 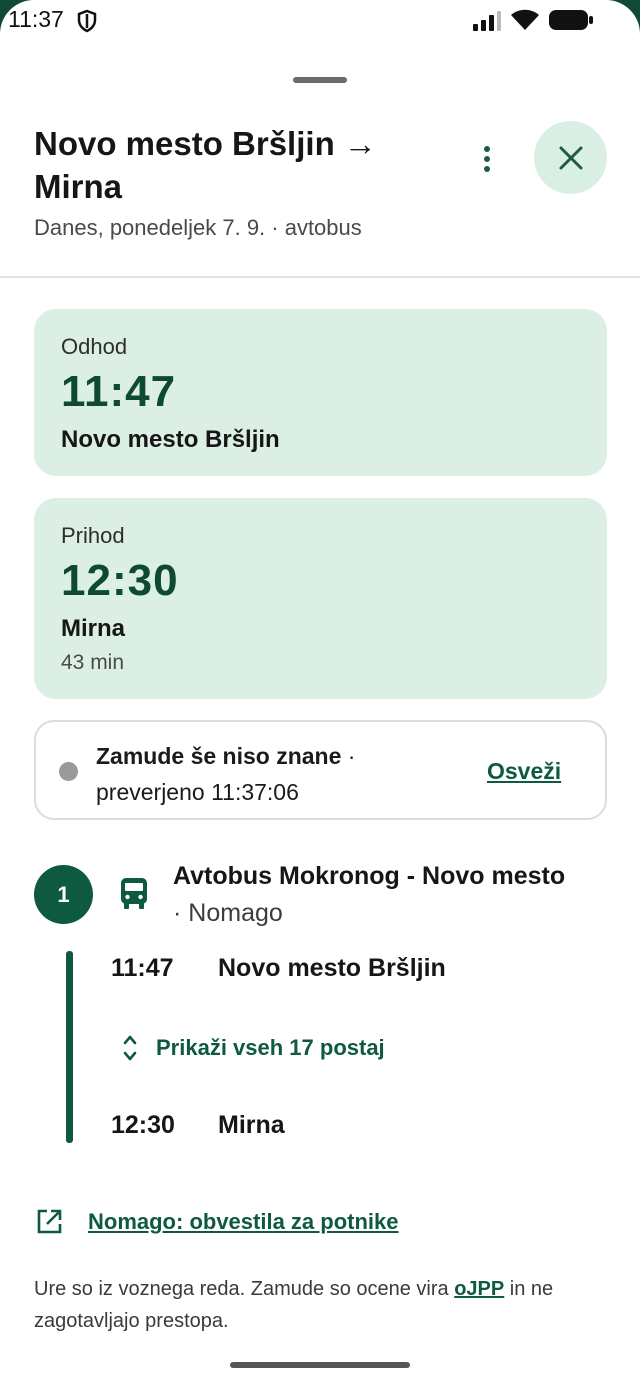 What do you see at coordinates (243, 1221) in the screenshot?
I see `operator-notices-label: Nomago: obvestila za potnike` at bounding box center [243, 1221].